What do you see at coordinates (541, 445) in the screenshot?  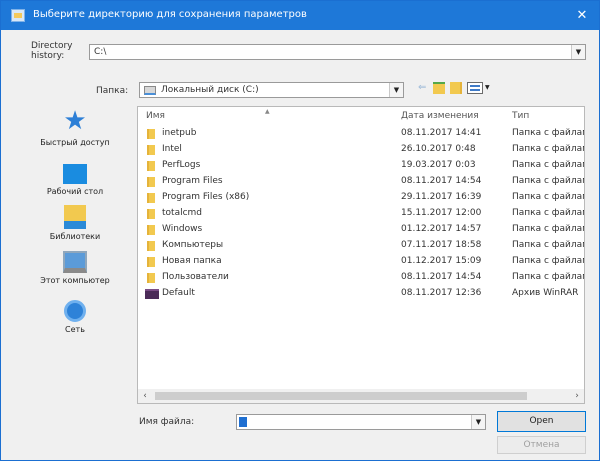 I see `cancel-button: Отмена` at bounding box center [541, 445].